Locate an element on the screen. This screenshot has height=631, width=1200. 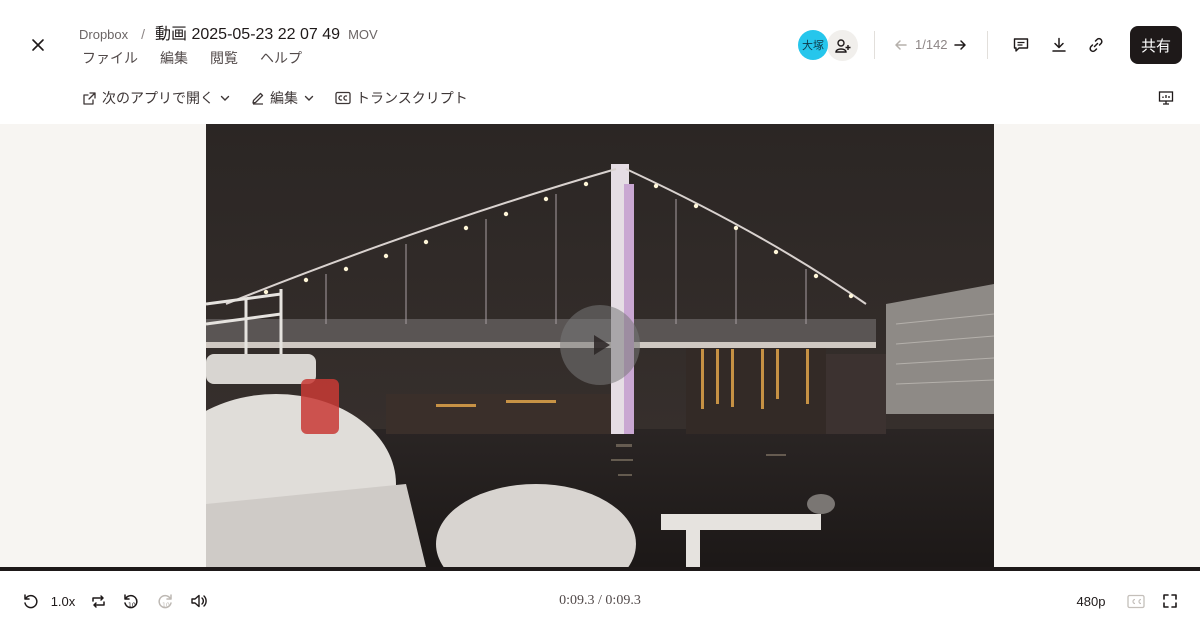
edit-label: 編集 is located at coordinates (284, 98).